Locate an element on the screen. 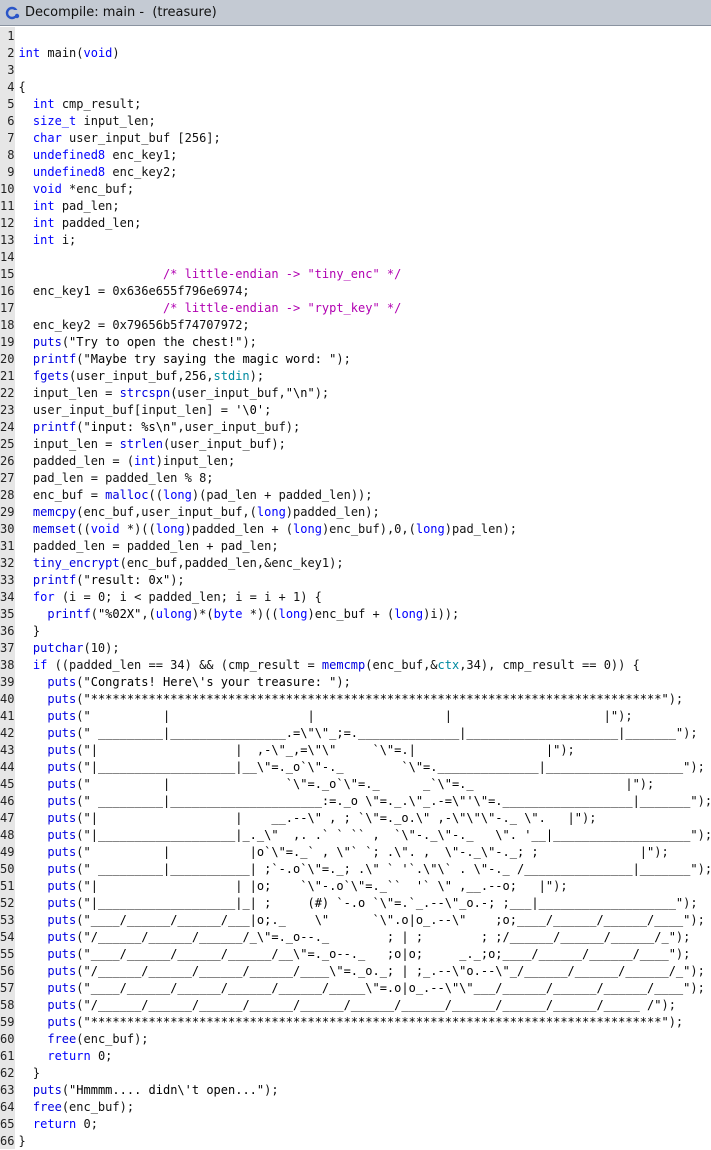  code-line: int main(void) is located at coordinates (364, 53).